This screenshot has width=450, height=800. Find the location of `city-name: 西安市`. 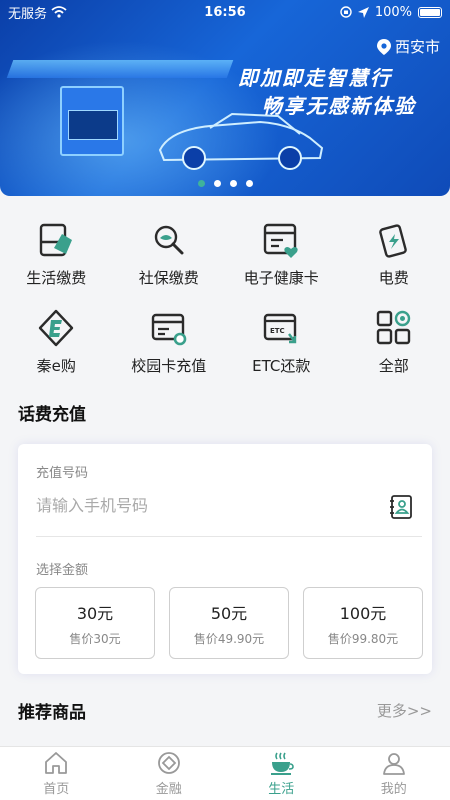

city-name: 西安市 is located at coordinates (417, 47).